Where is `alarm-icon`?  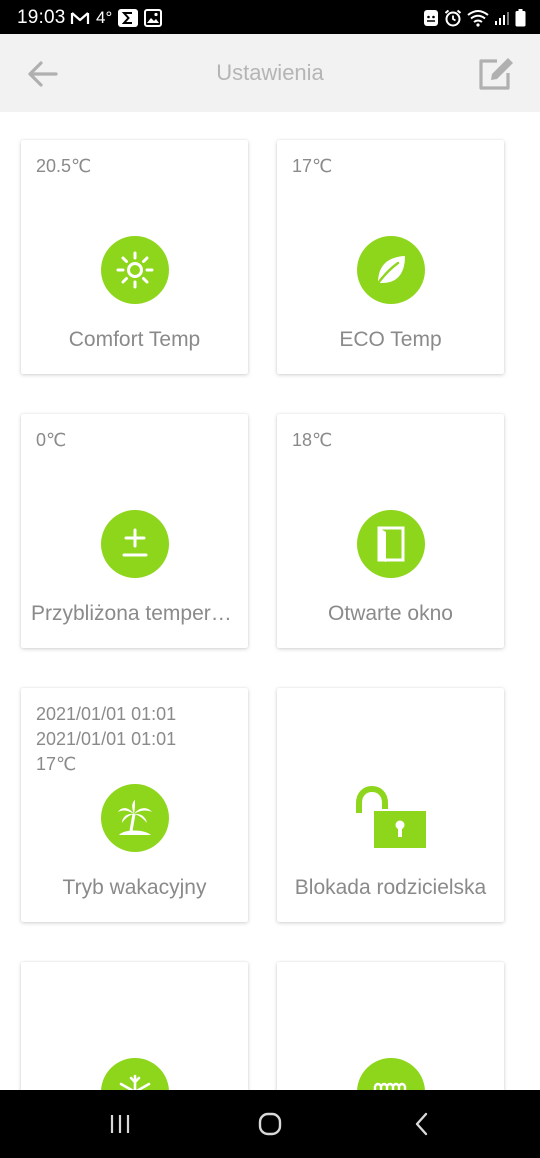
alarm-icon is located at coordinates (453, 18).